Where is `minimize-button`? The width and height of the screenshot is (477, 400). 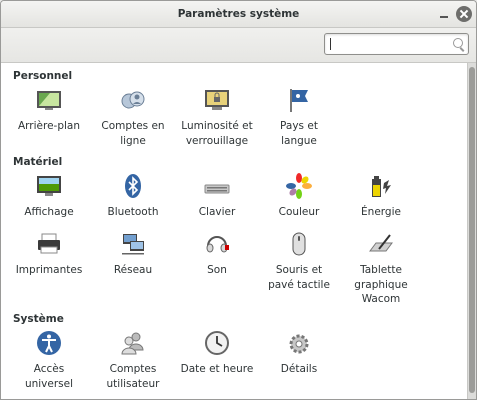
minimize-button is located at coordinates (444, 13).